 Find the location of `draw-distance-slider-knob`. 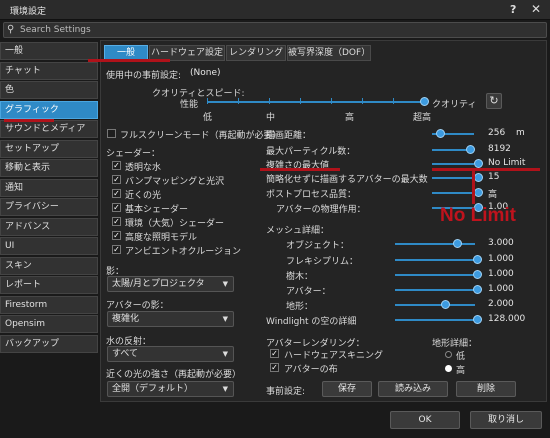

draw-distance-slider-knob is located at coordinates (440, 133).